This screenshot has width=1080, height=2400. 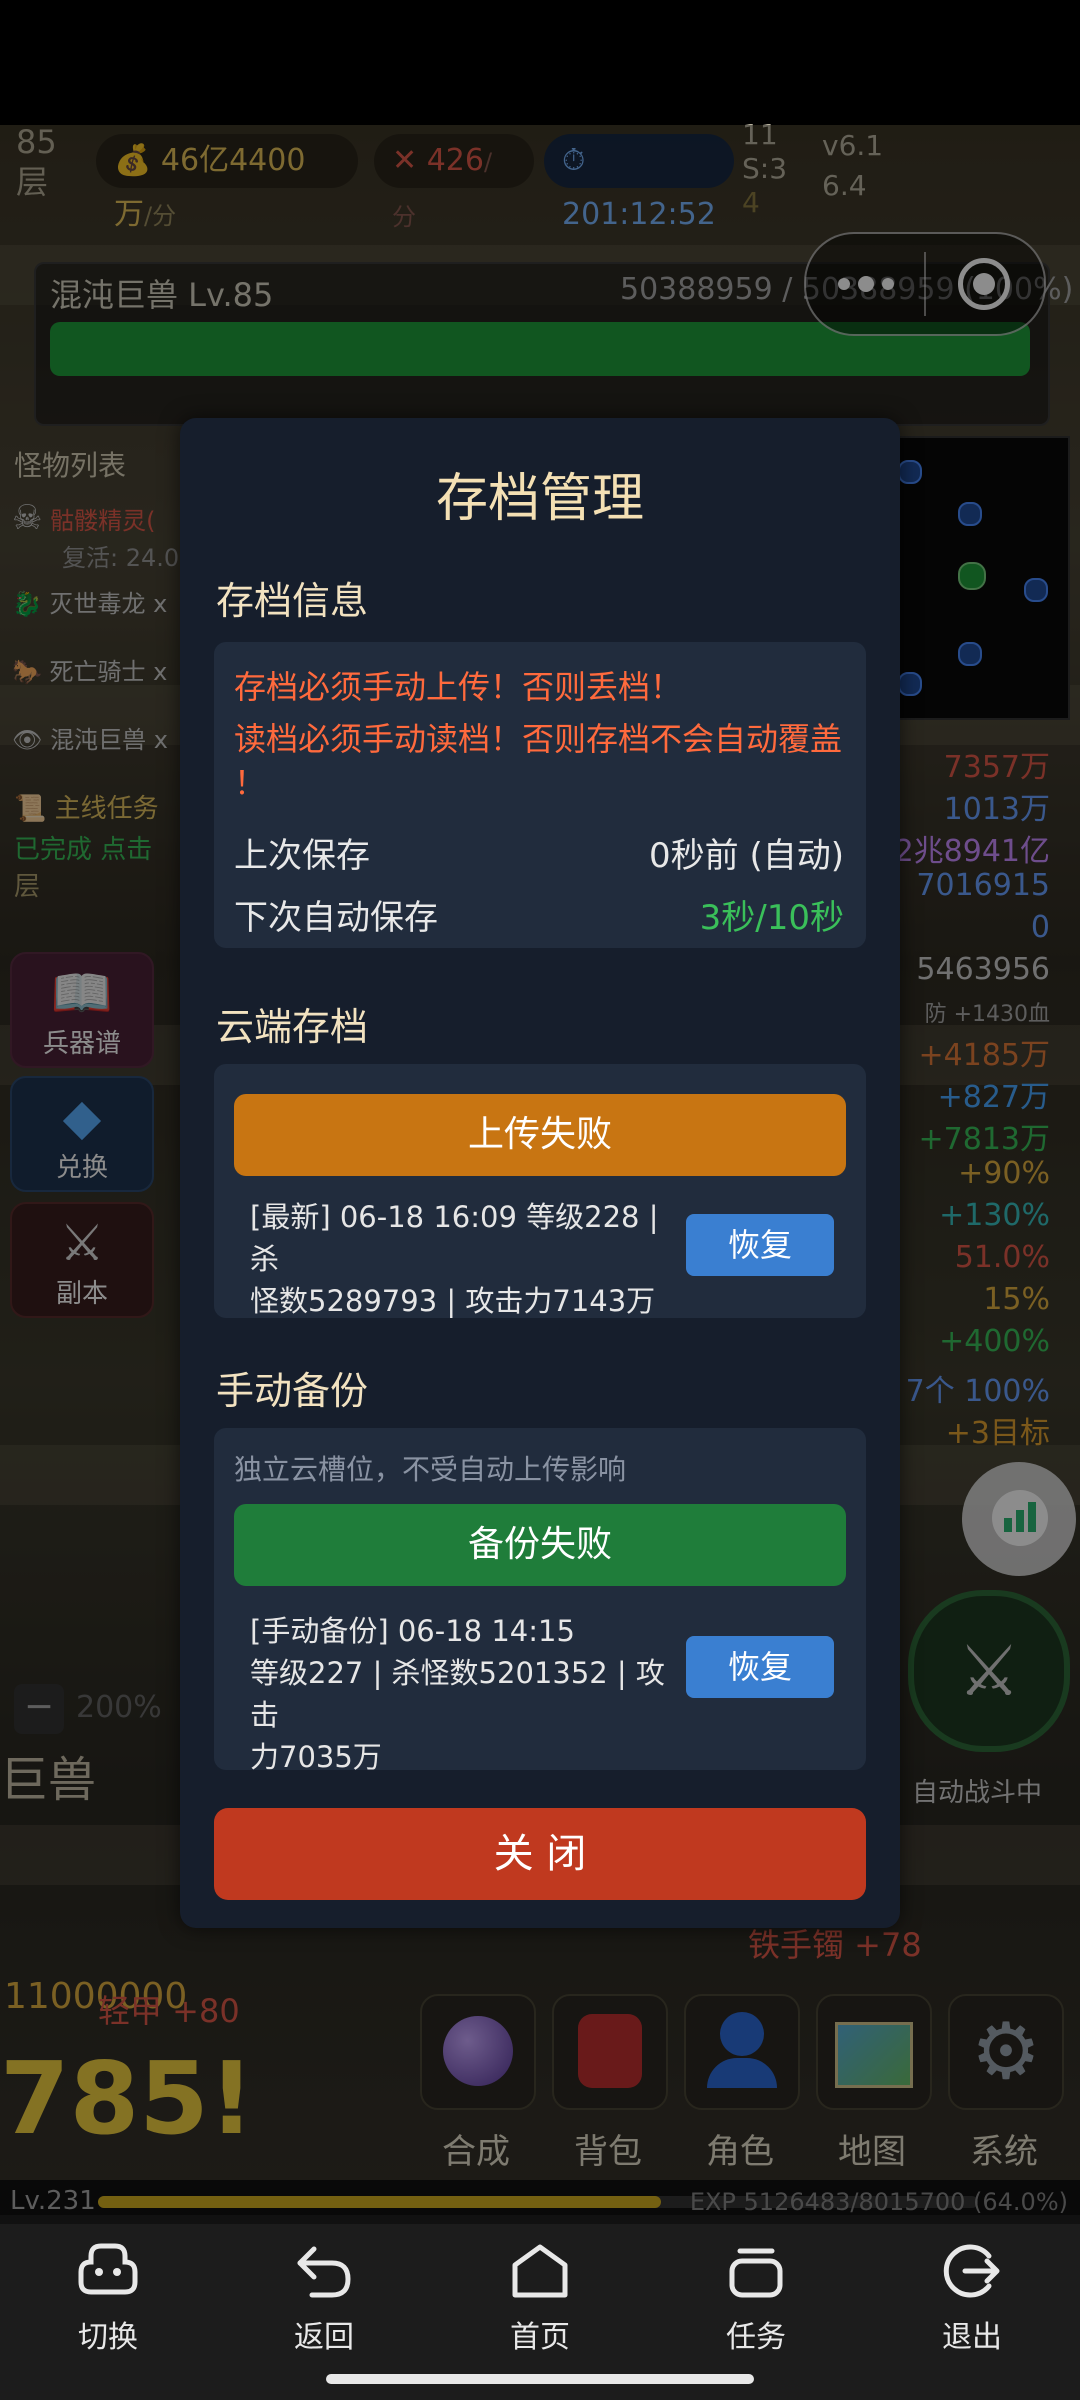 What do you see at coordinates (540, 2337) in the screenshot?
I see `nav-home-label: 首页` at bounding box center [540, 2337].